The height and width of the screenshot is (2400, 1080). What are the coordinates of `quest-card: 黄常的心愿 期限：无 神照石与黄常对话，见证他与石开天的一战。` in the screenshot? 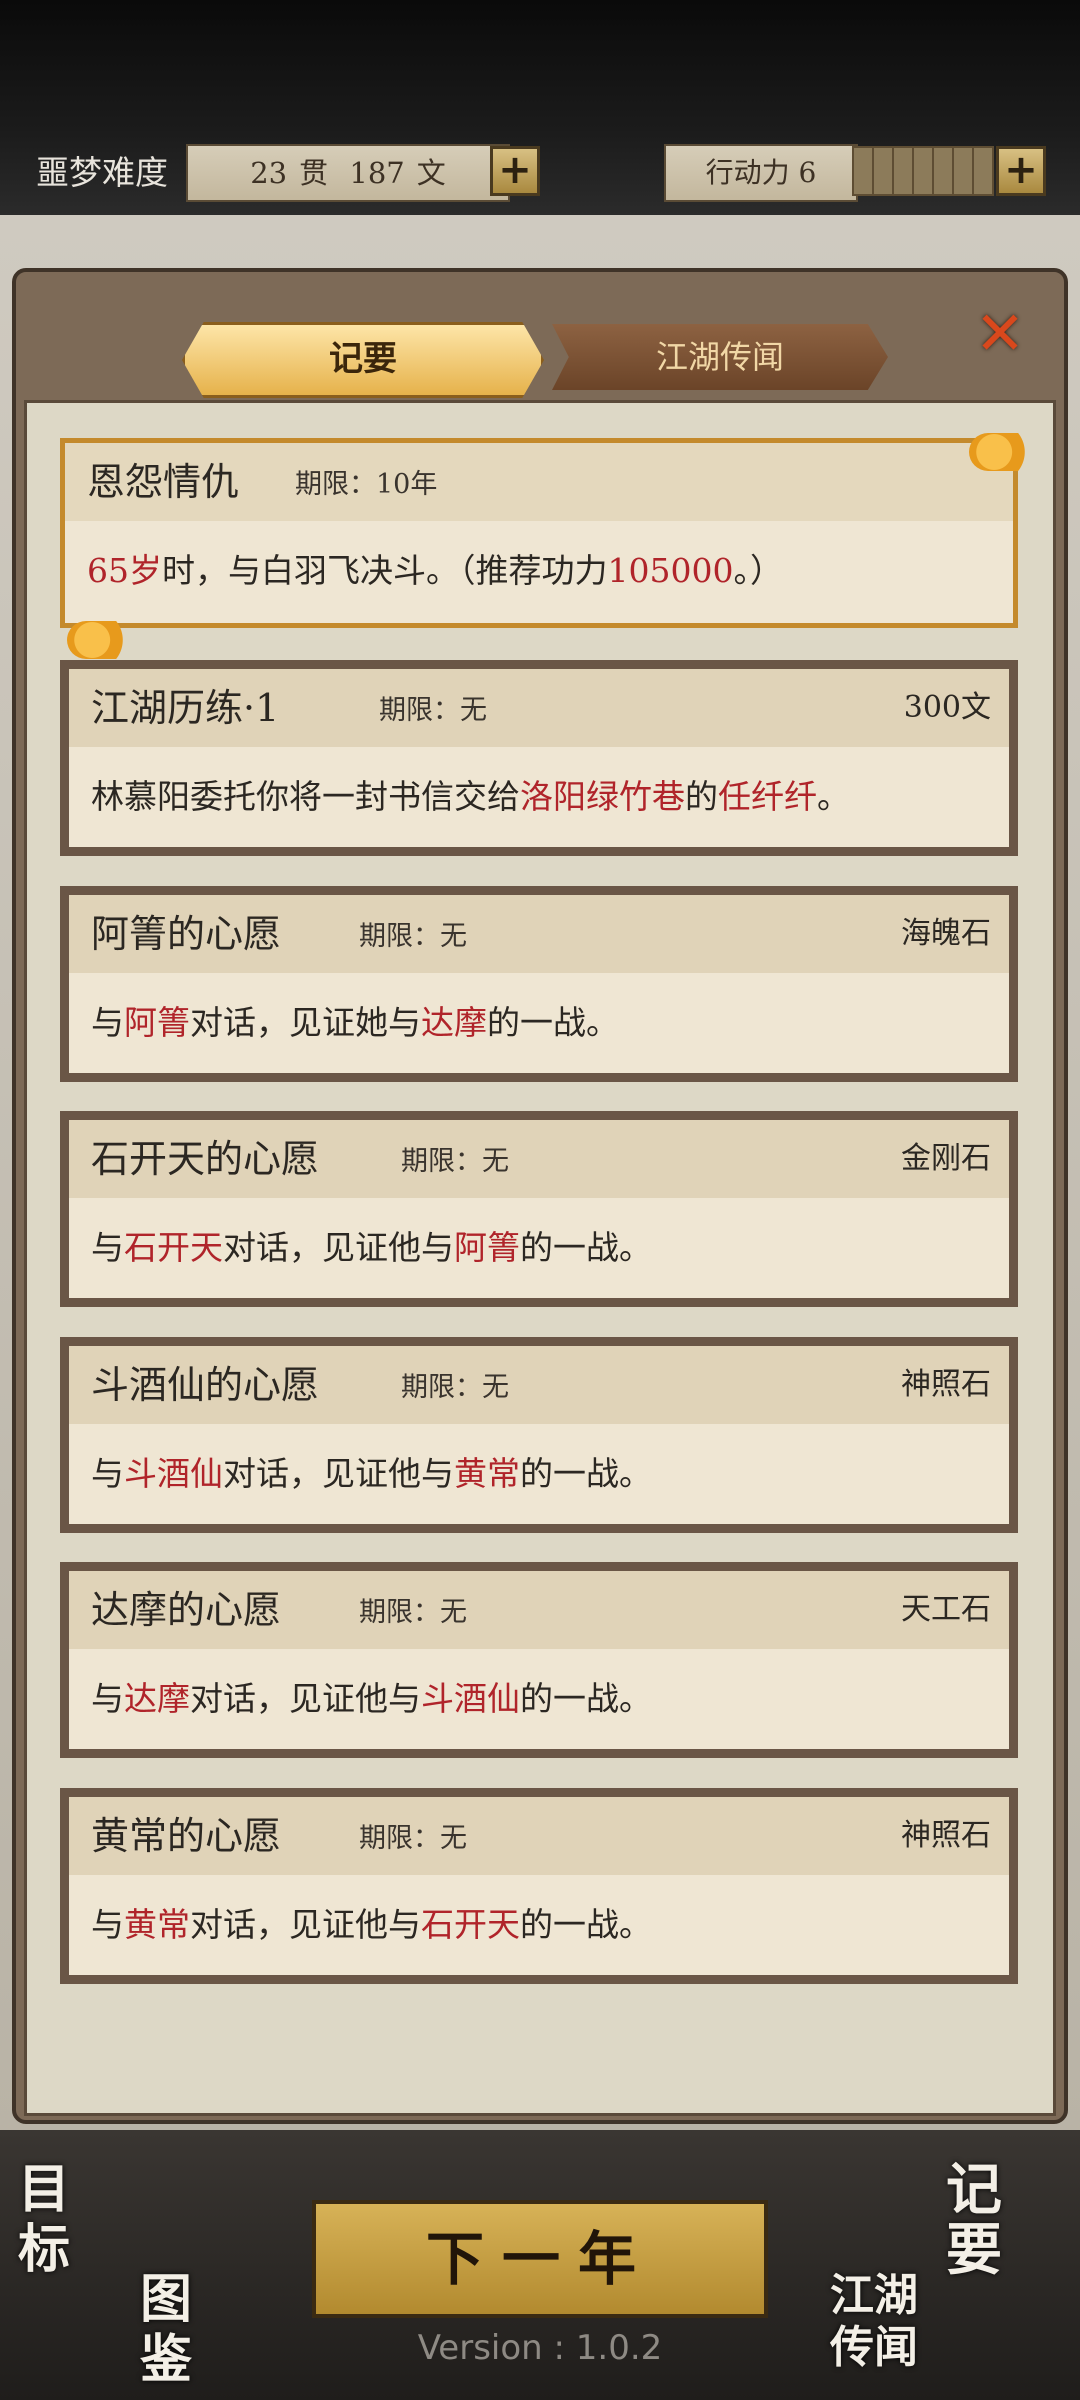 It's located at (539, 1886).